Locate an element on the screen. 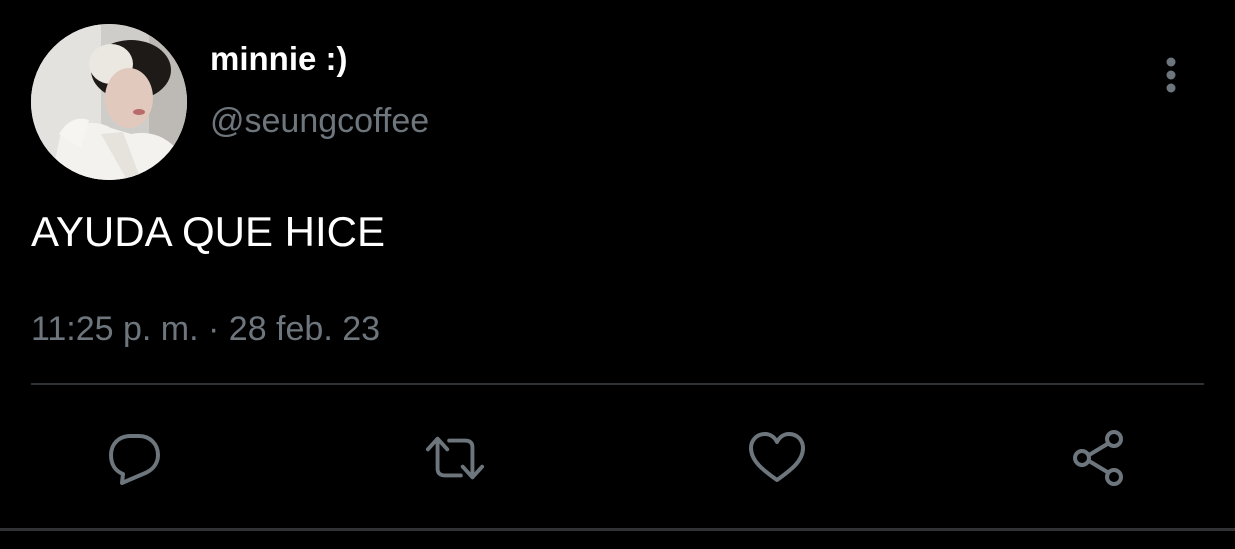 Image resolution: width=1235 pixels, height=549 pixels. retweet-icon is located at coordinates (455, 458).